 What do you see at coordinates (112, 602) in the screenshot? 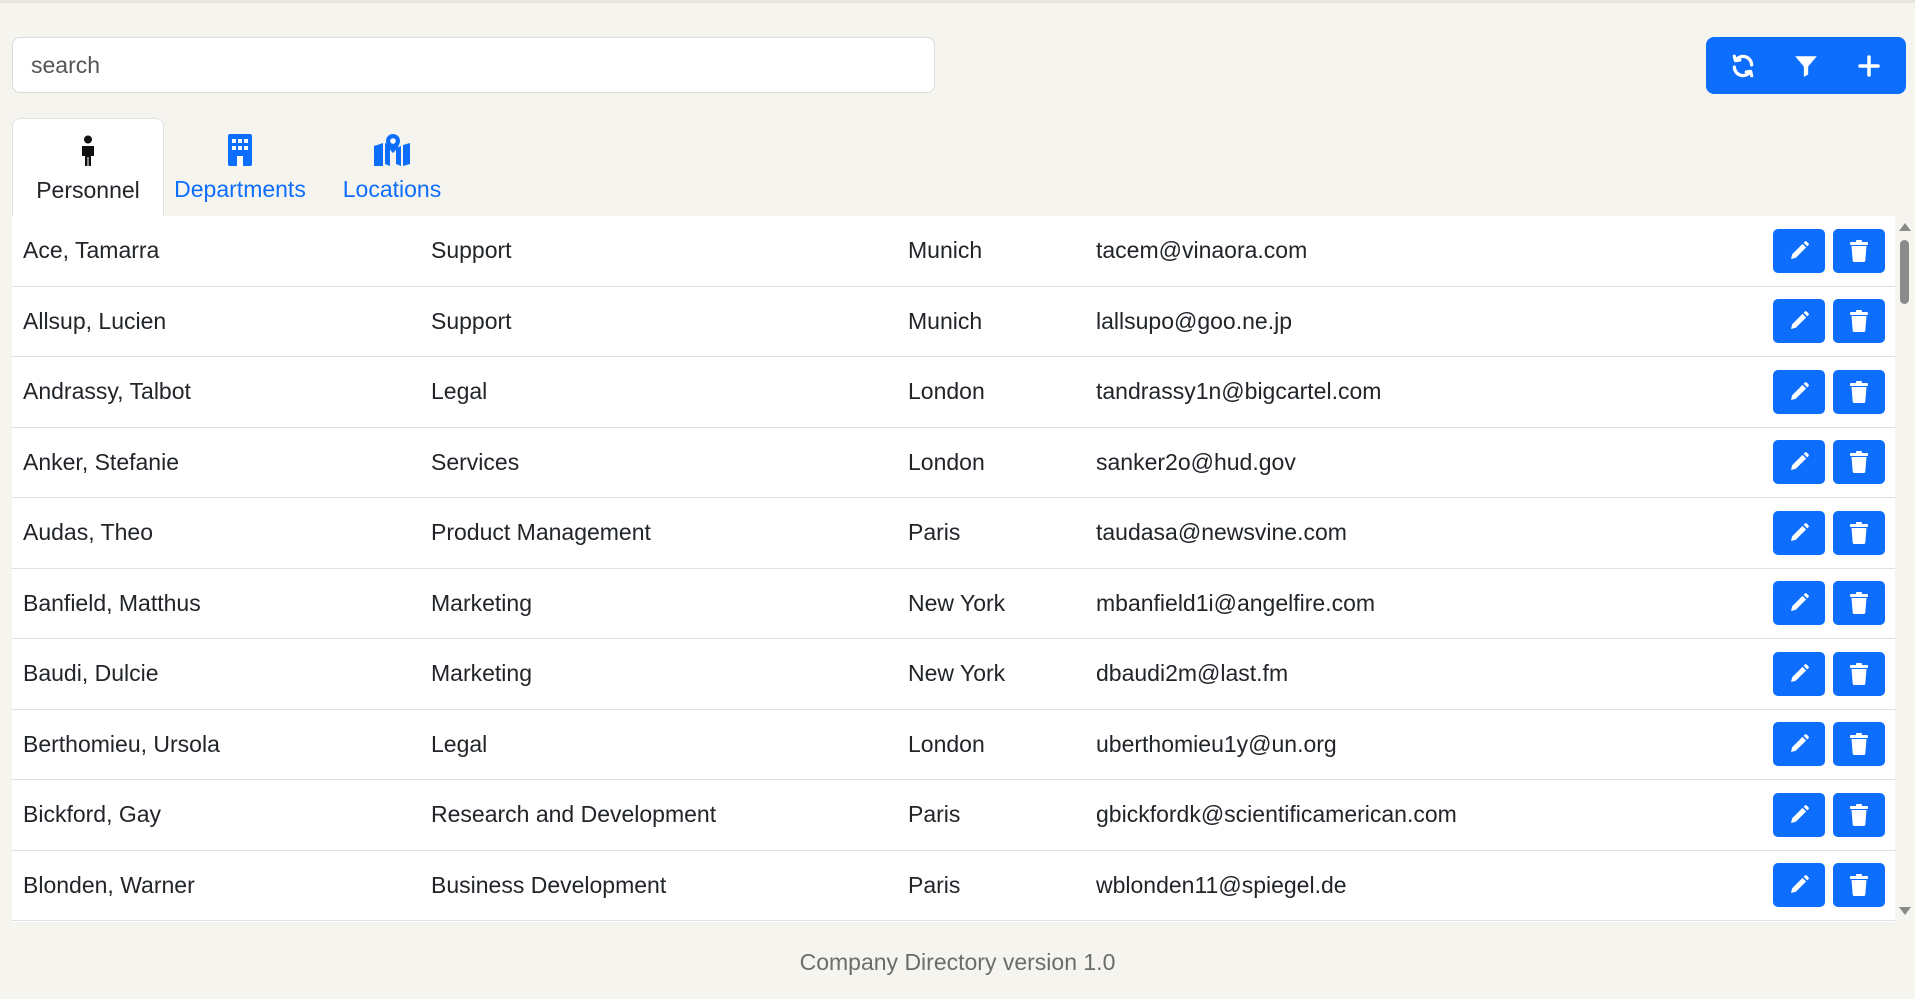
I see `personnel-name: Banfield, Matthus` at bounding box center [112, 602].